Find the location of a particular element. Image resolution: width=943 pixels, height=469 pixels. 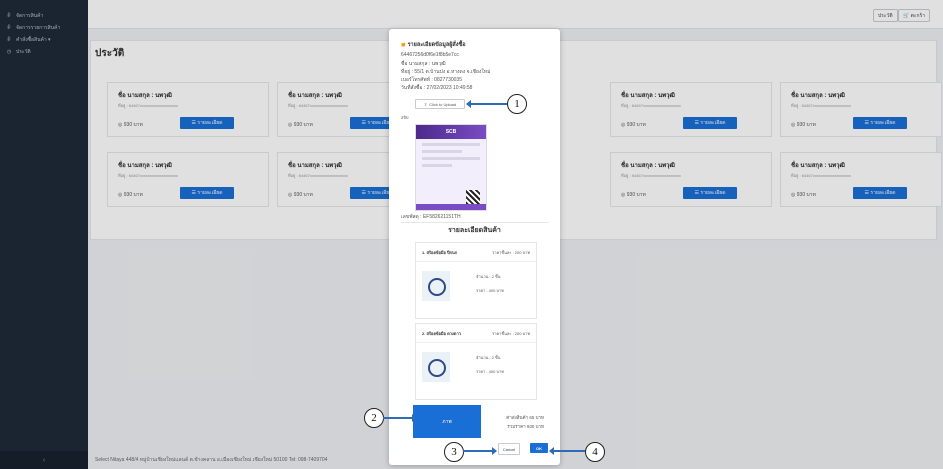

modal-title-text: รายละเอียดข้อมูลผู้สั่งซื้อ is located at coordinates (436, 45).